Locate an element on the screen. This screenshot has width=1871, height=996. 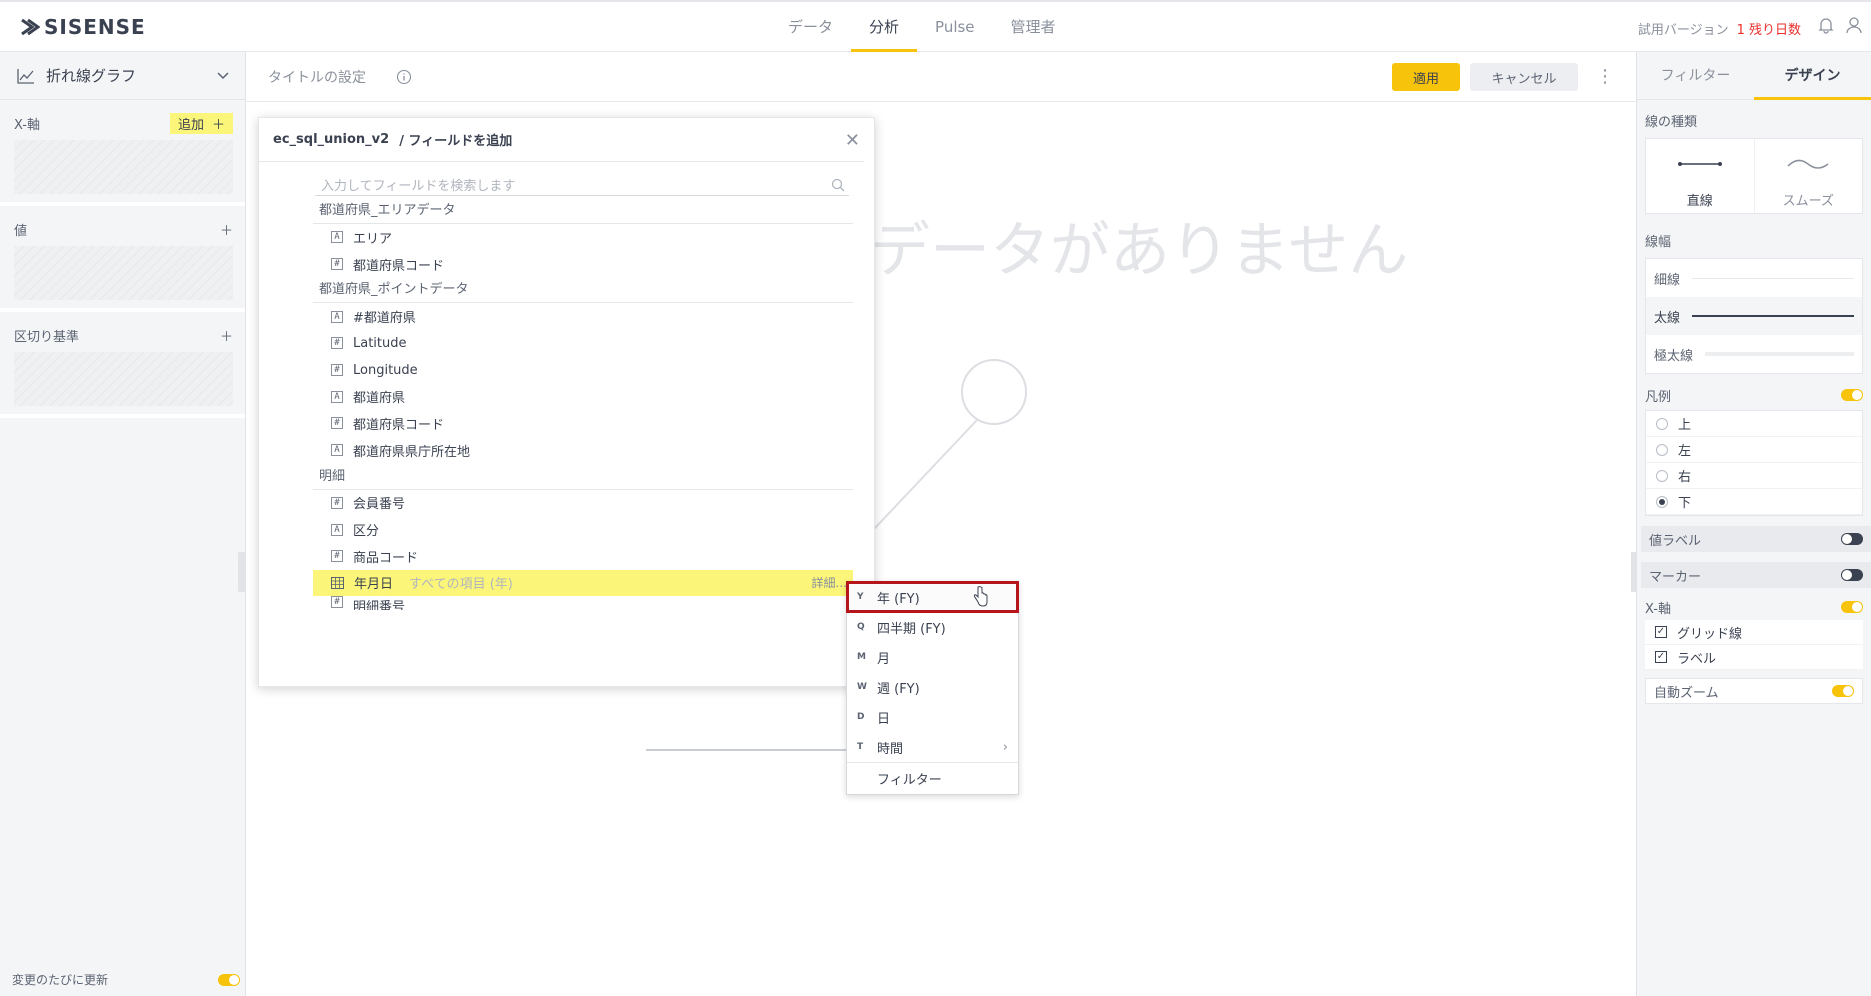
value-labels-toggle is located at coordinates (1852, 539).